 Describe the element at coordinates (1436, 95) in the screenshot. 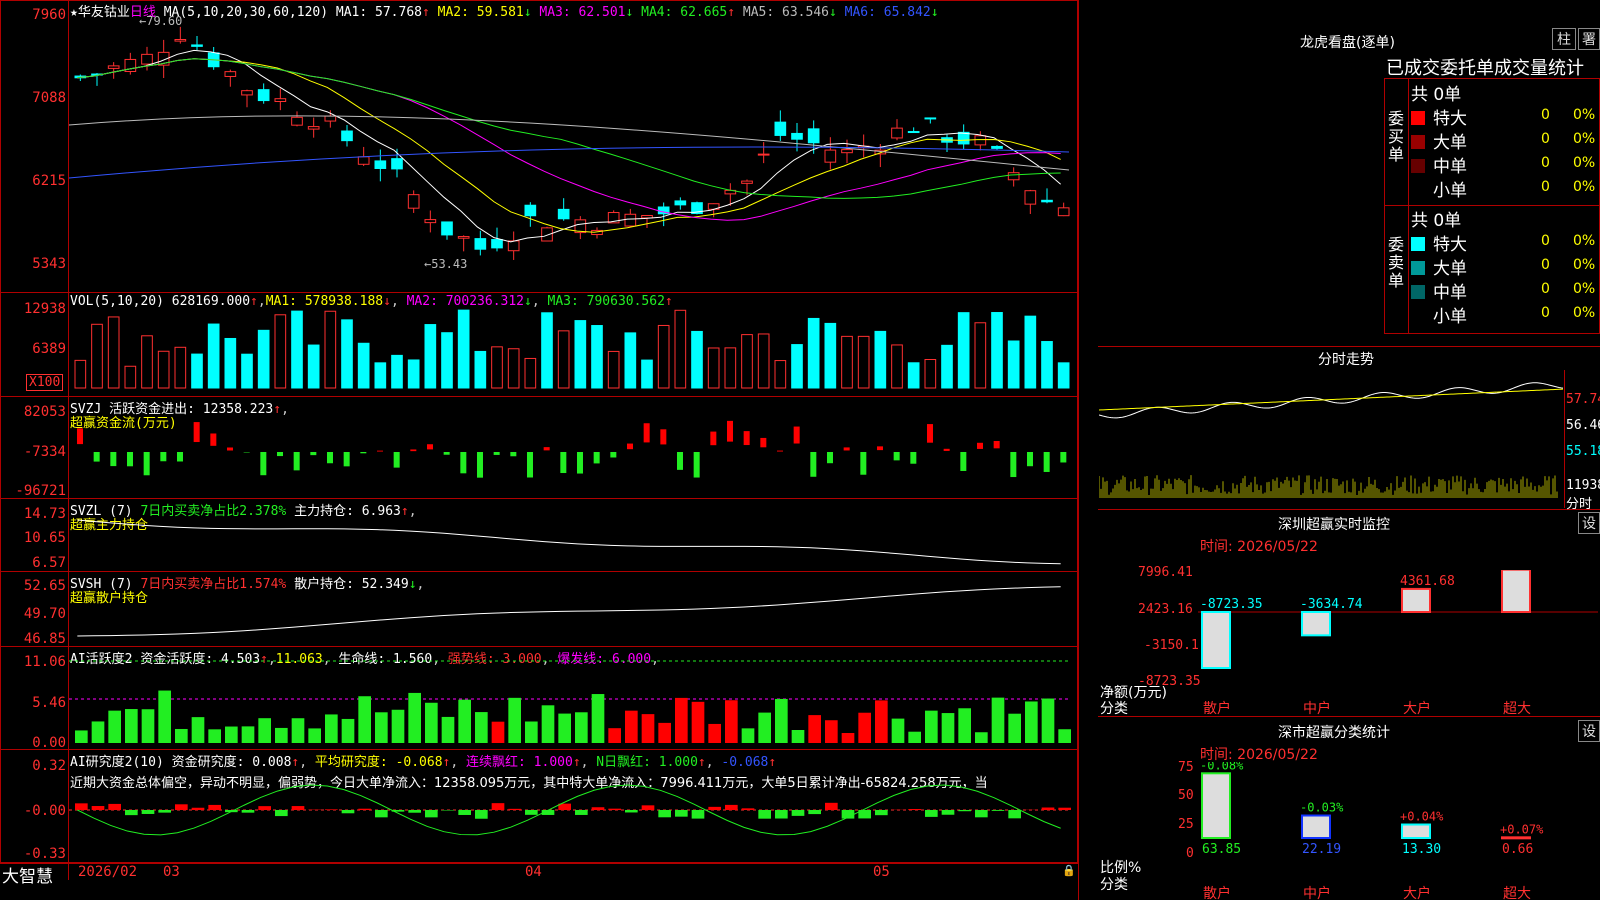

I see `buy-total: 共 0单` at that location.